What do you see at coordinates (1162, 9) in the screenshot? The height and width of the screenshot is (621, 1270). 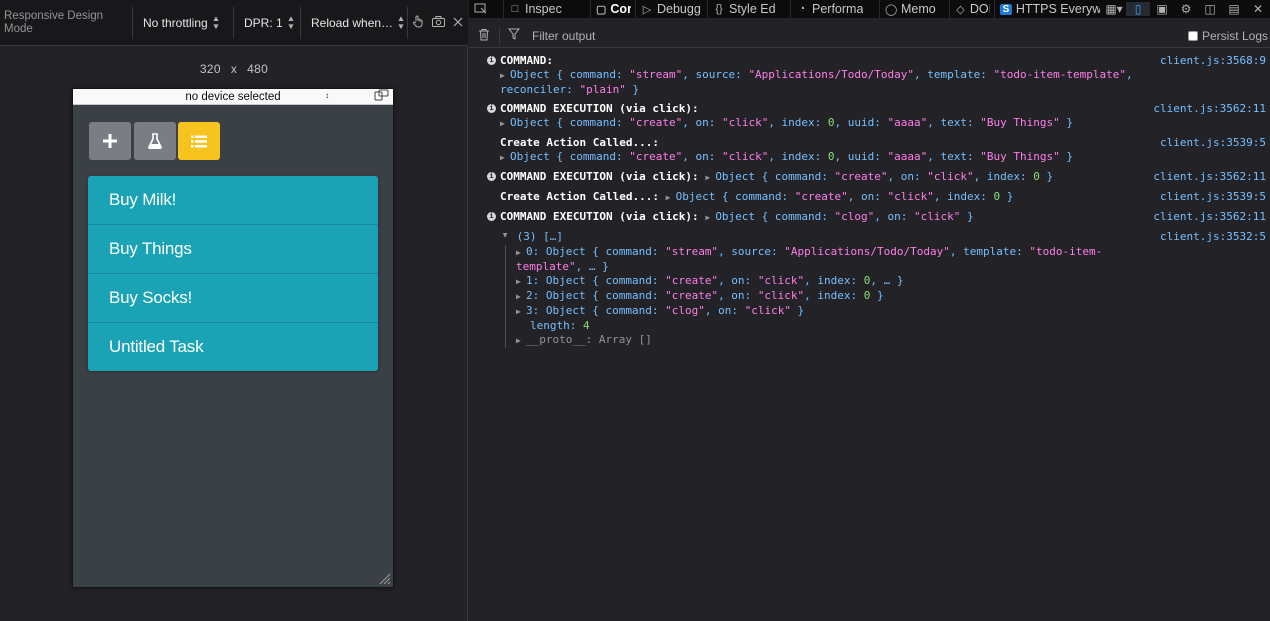 I see `screenshot-icon: ▣` at bounding box center [1162, 9].